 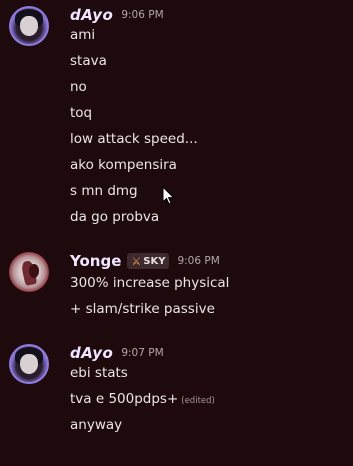 I want to click on message-line-edited: tva e 500pdps+ (edited), so click(x=142, y=400).